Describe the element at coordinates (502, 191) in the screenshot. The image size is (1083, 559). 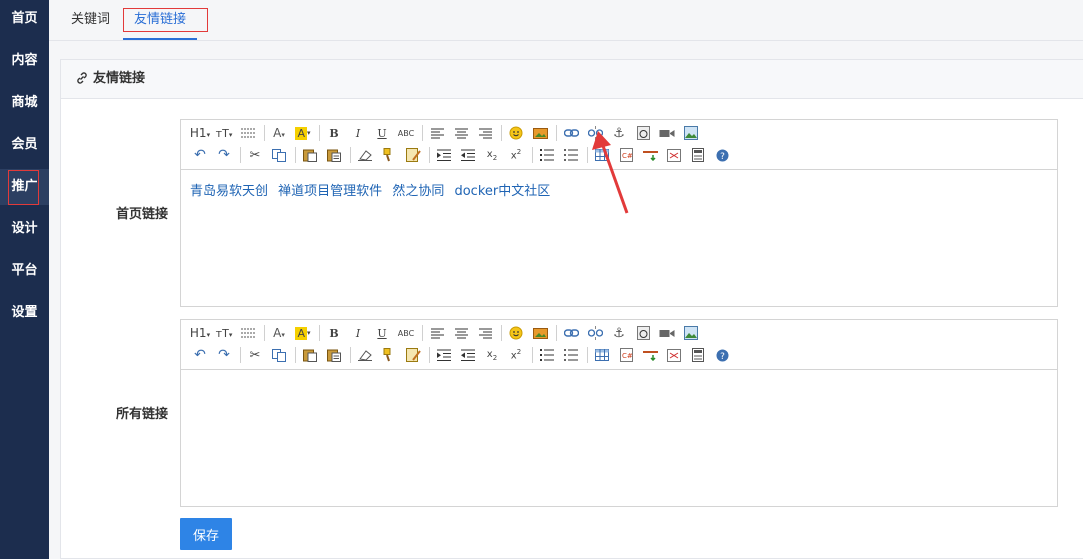
I see `link-item: docker中文社区` at that location.